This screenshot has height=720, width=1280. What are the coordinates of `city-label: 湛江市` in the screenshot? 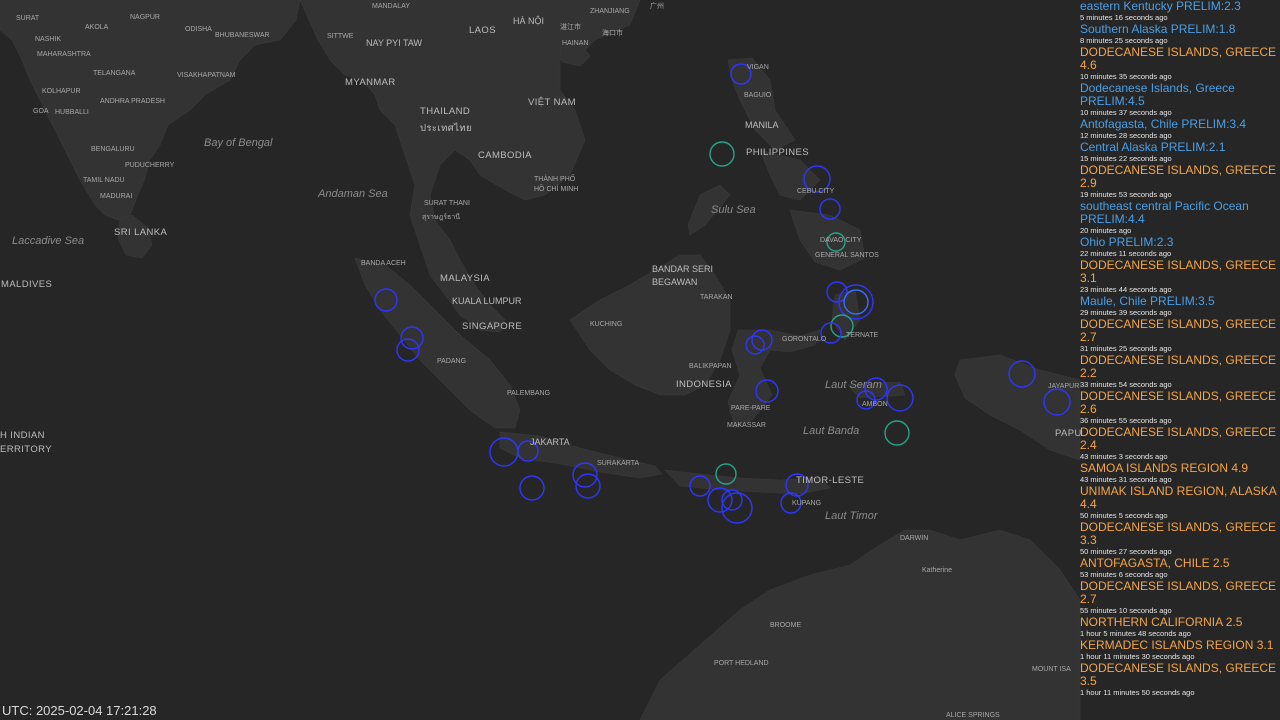 It's located at (570, 27).